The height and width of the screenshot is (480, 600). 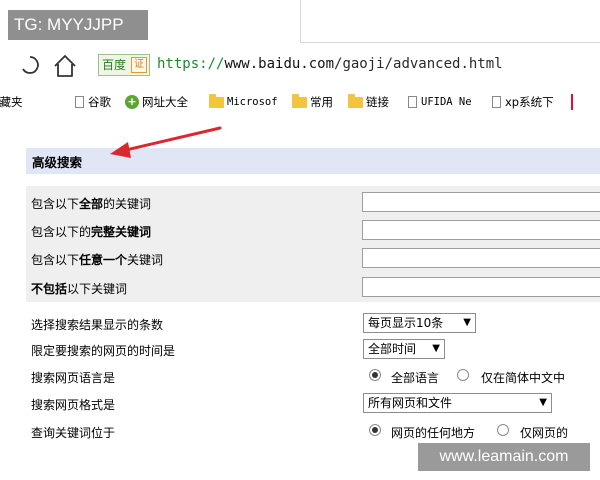 I want to click on file-format-select: 所有网页和文件 ▼, so click(x=457, y=403).